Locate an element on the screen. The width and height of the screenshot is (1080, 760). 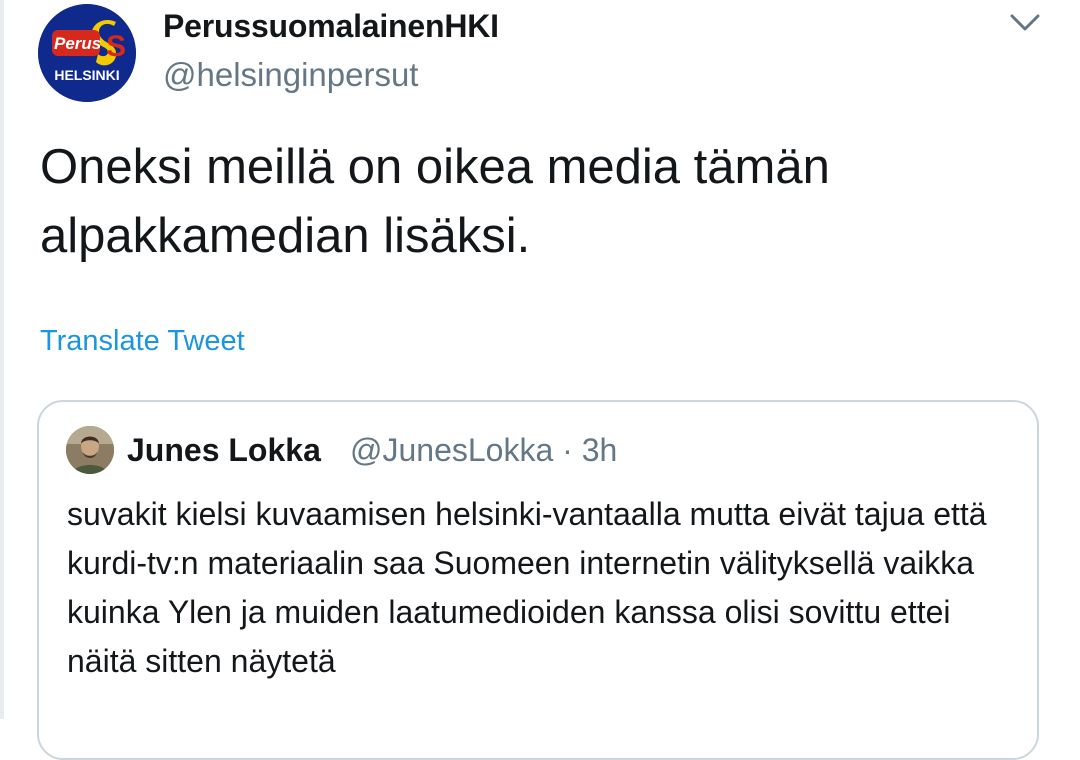
quoted-handle: @JunesLokka is located at coordinates (452, 450).